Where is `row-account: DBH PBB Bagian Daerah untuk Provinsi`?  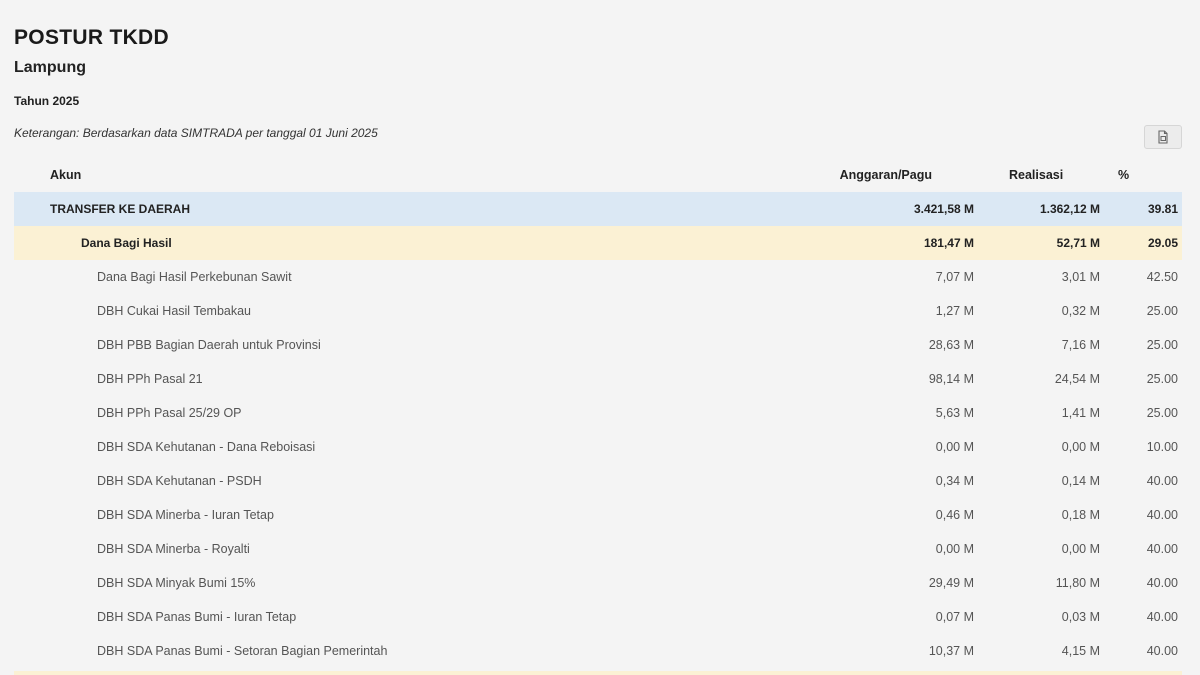 row-account: DBH PBB Bagian Daerah untuk Provinsi is located at coordinates (209, 345).